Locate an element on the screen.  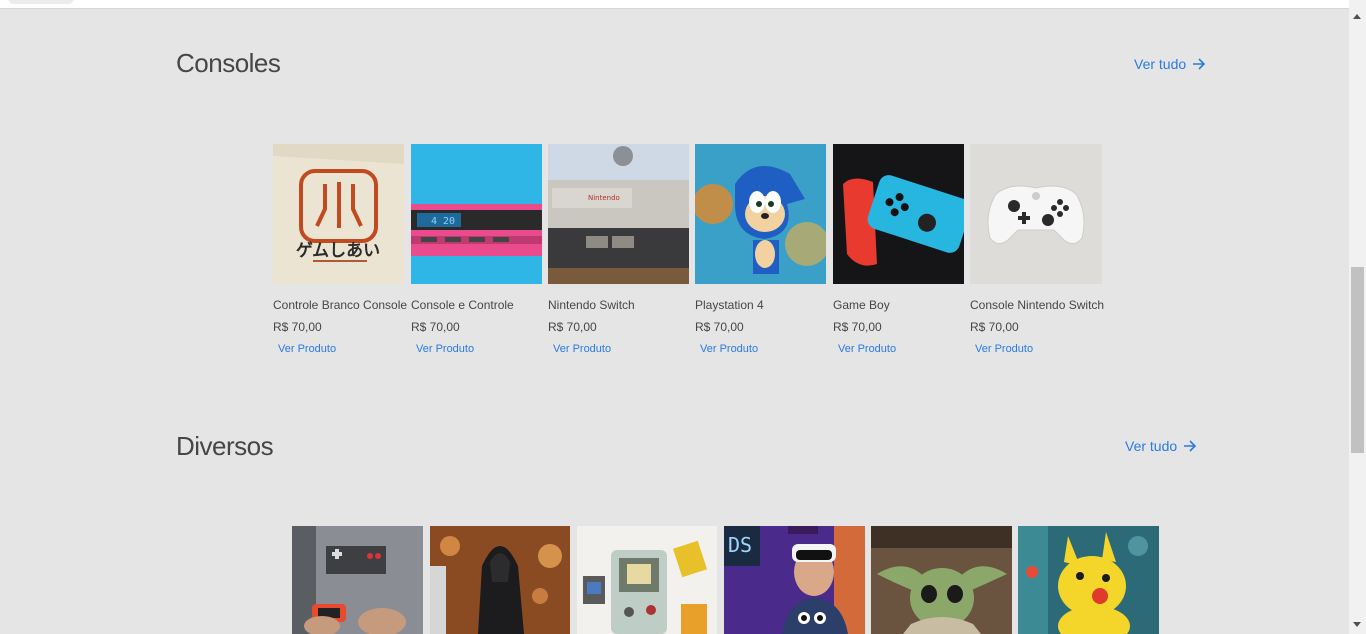
sonic-figure-image is located at coordinates (760, 214).